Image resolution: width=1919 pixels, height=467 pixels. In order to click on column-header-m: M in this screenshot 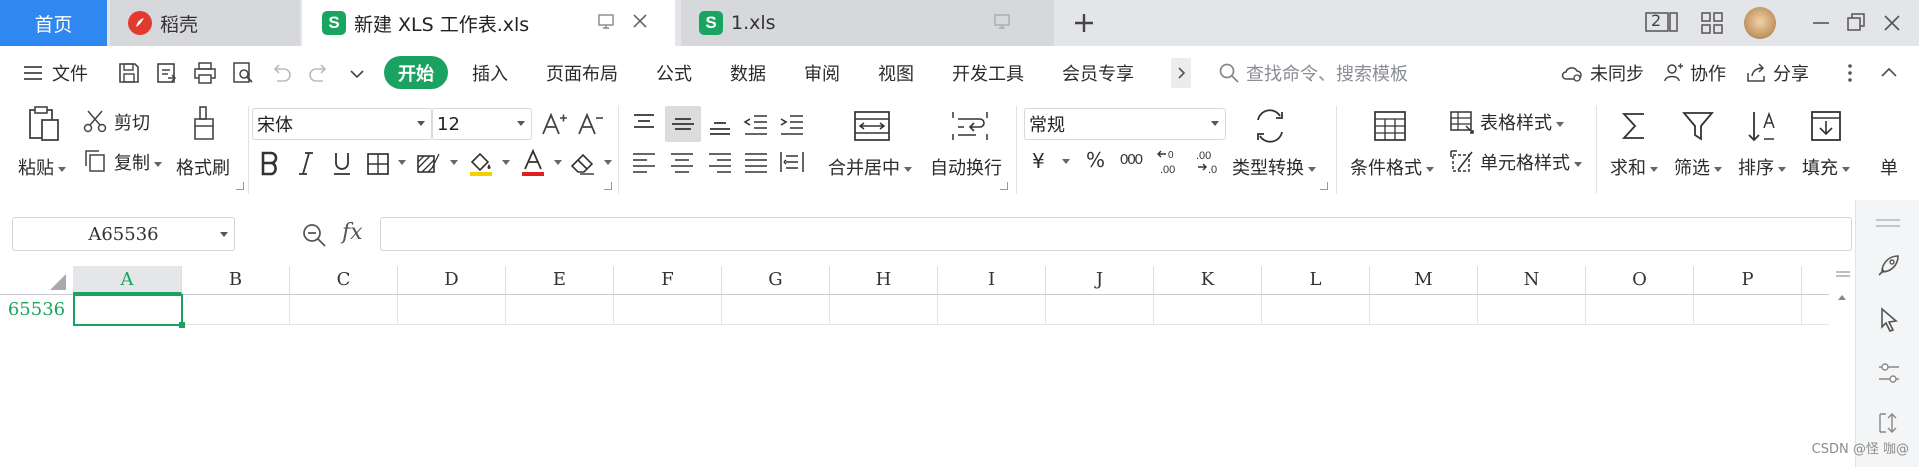, I will do `click(1424, 280)`.